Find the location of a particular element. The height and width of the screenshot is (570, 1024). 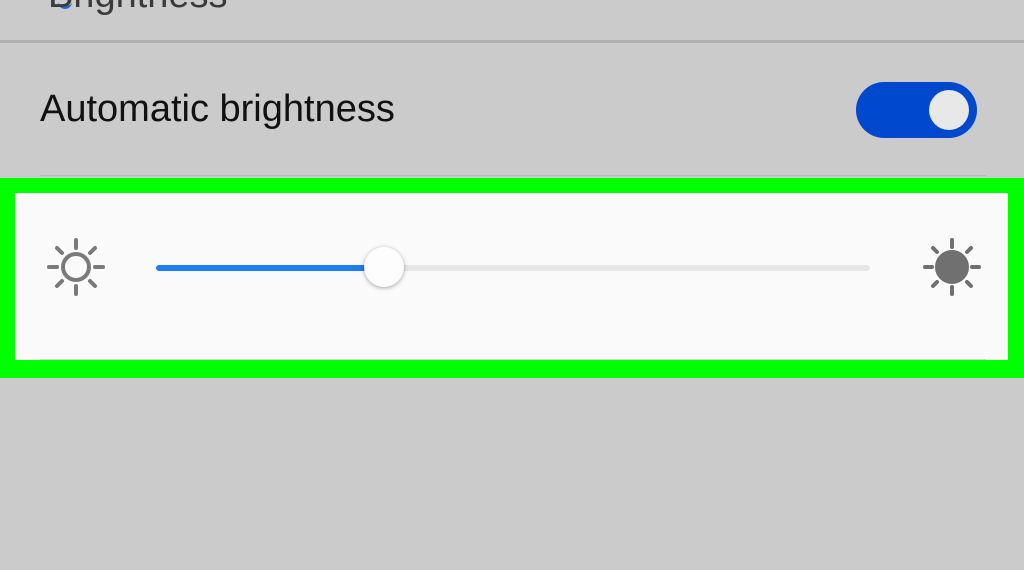

partial-header: Brightness is located at coordinates (512, 20).